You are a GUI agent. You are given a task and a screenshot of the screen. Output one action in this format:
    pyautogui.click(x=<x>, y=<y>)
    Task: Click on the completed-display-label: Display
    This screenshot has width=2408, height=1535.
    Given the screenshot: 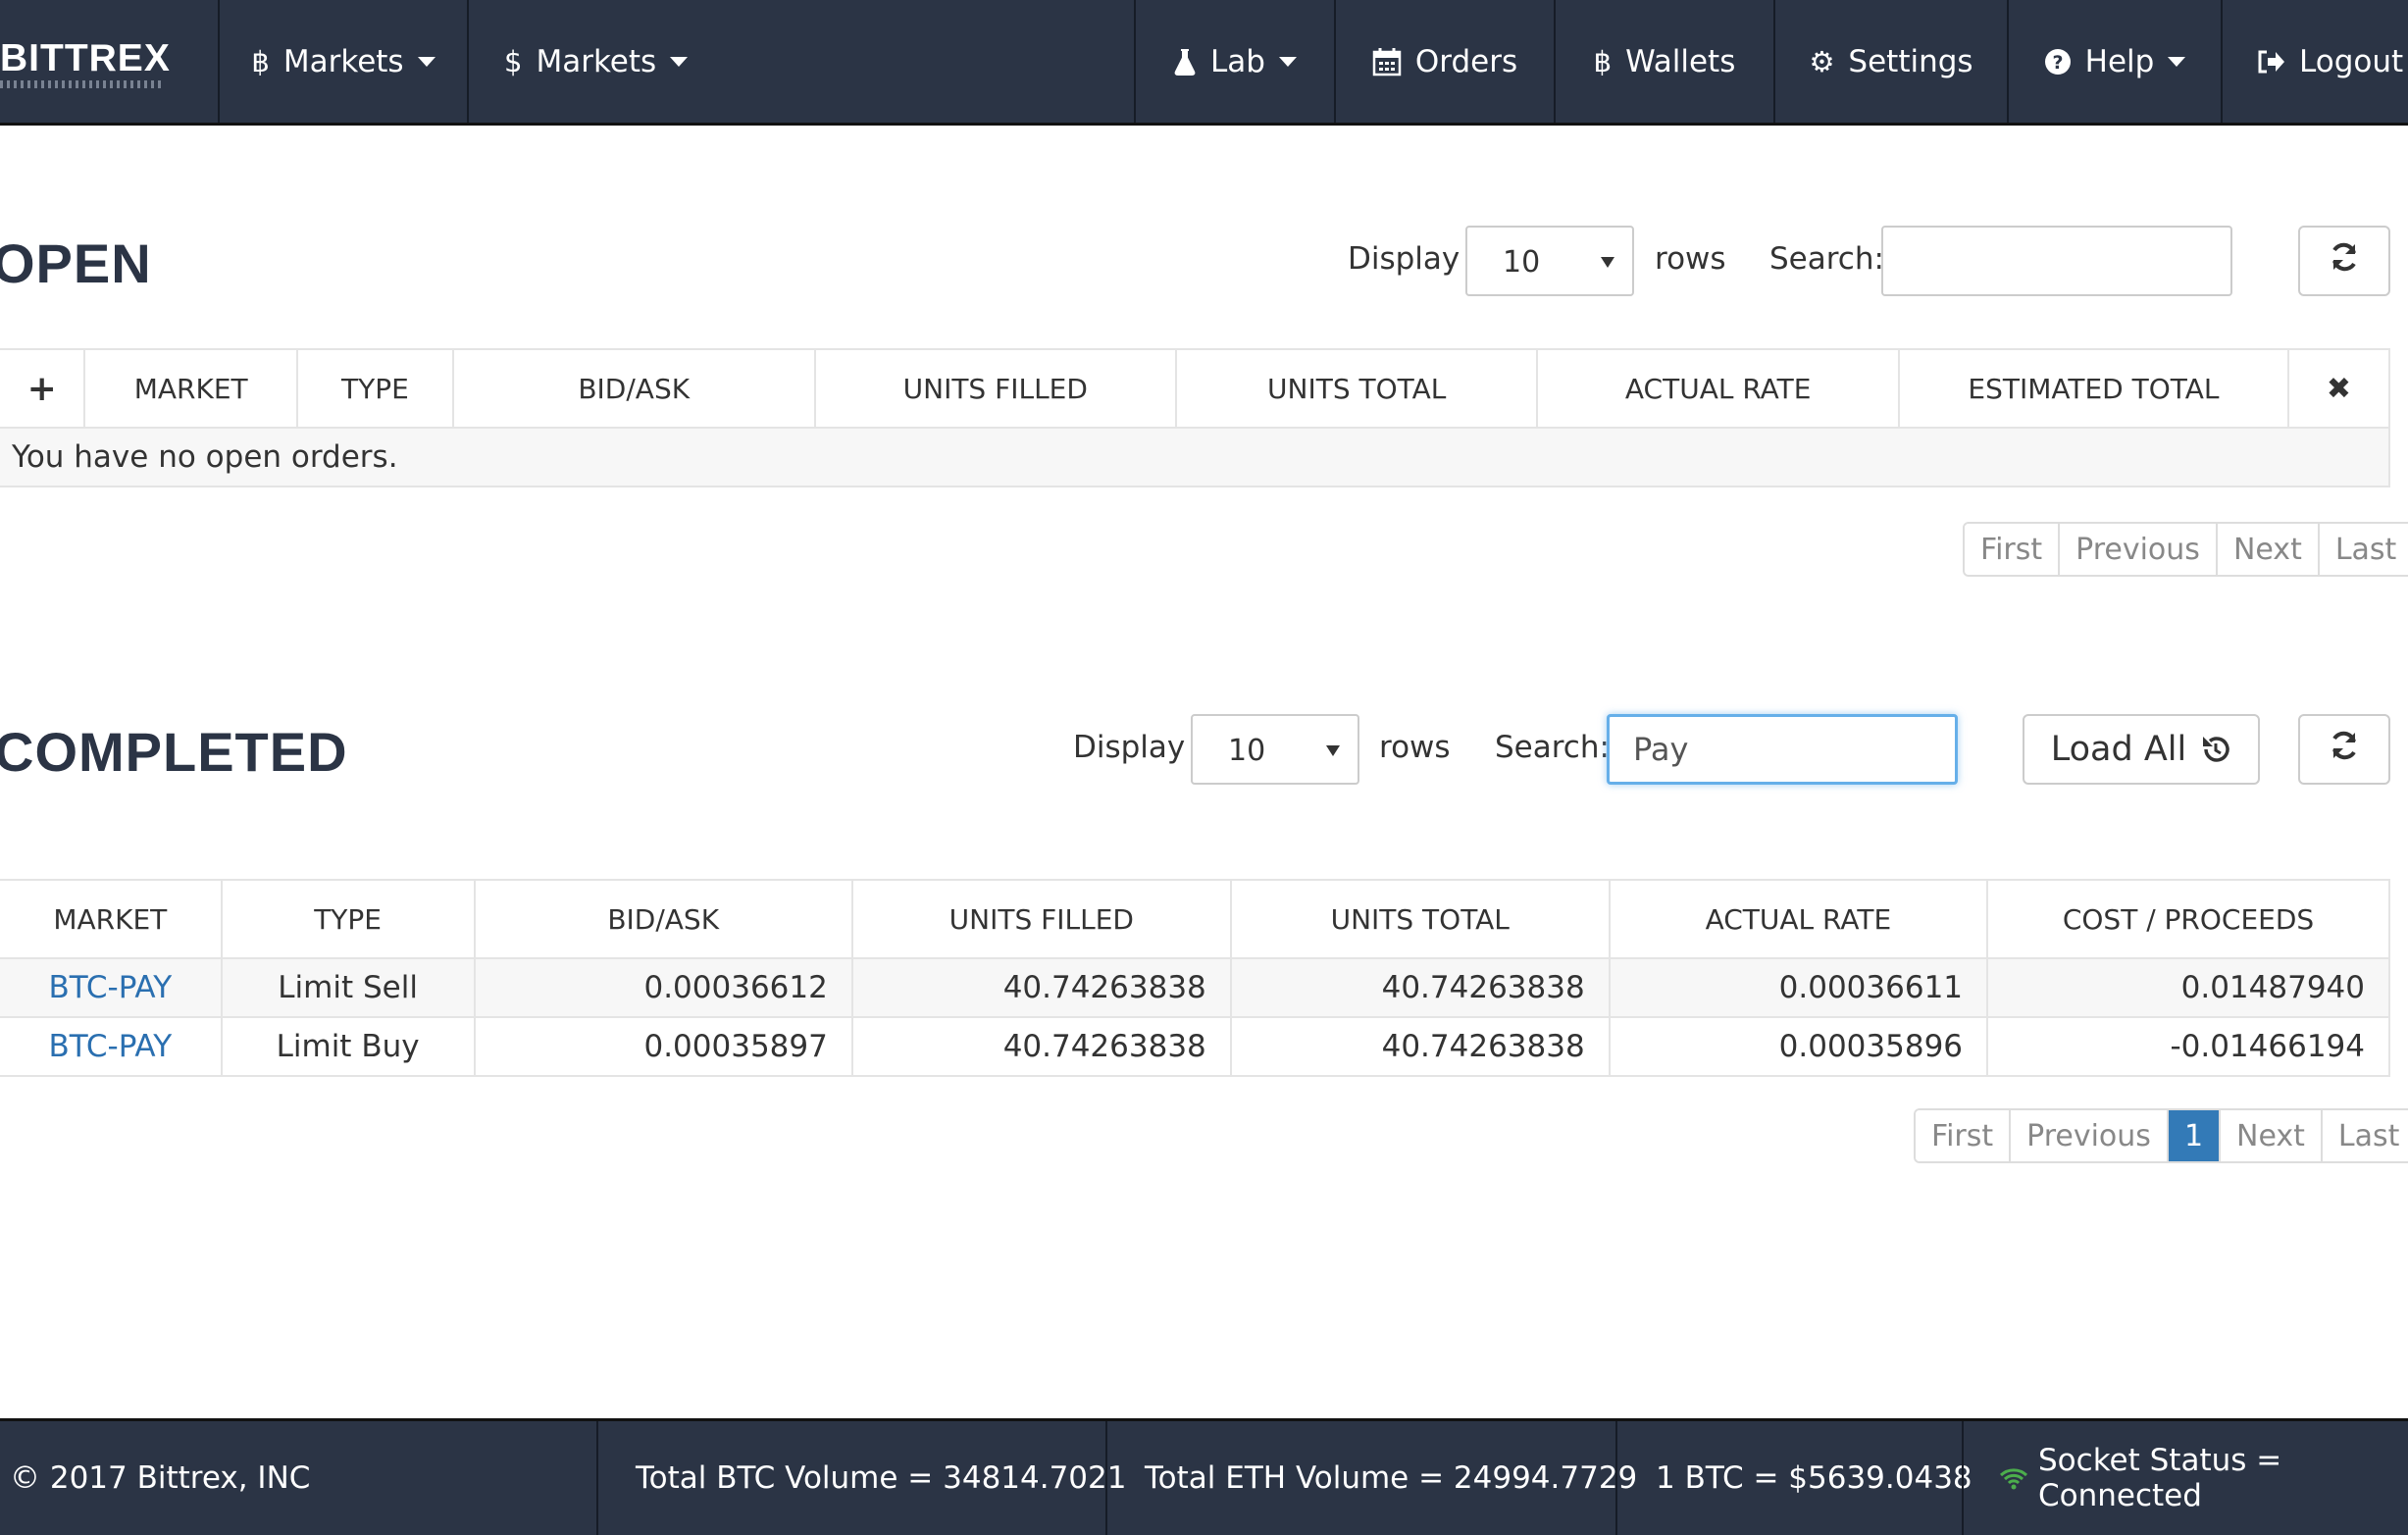 What is the action you would take?
    pyautogui.click(x=1129, y=747)
    